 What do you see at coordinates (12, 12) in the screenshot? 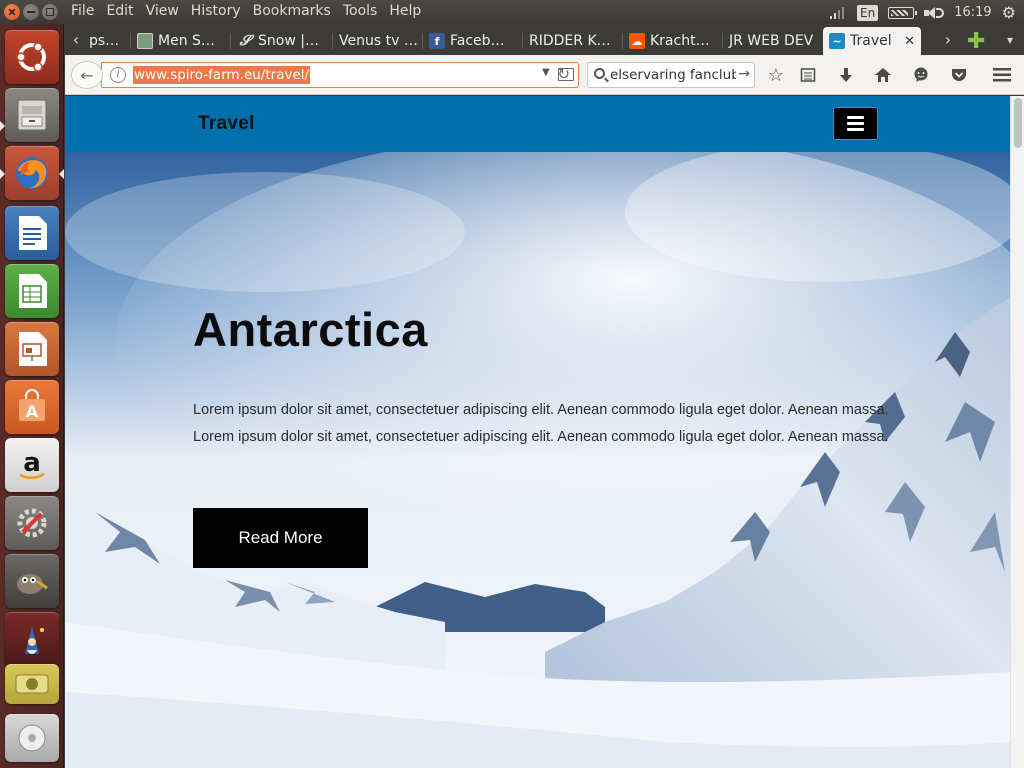
I see `close-window-button` at bounding box center [12, 12].